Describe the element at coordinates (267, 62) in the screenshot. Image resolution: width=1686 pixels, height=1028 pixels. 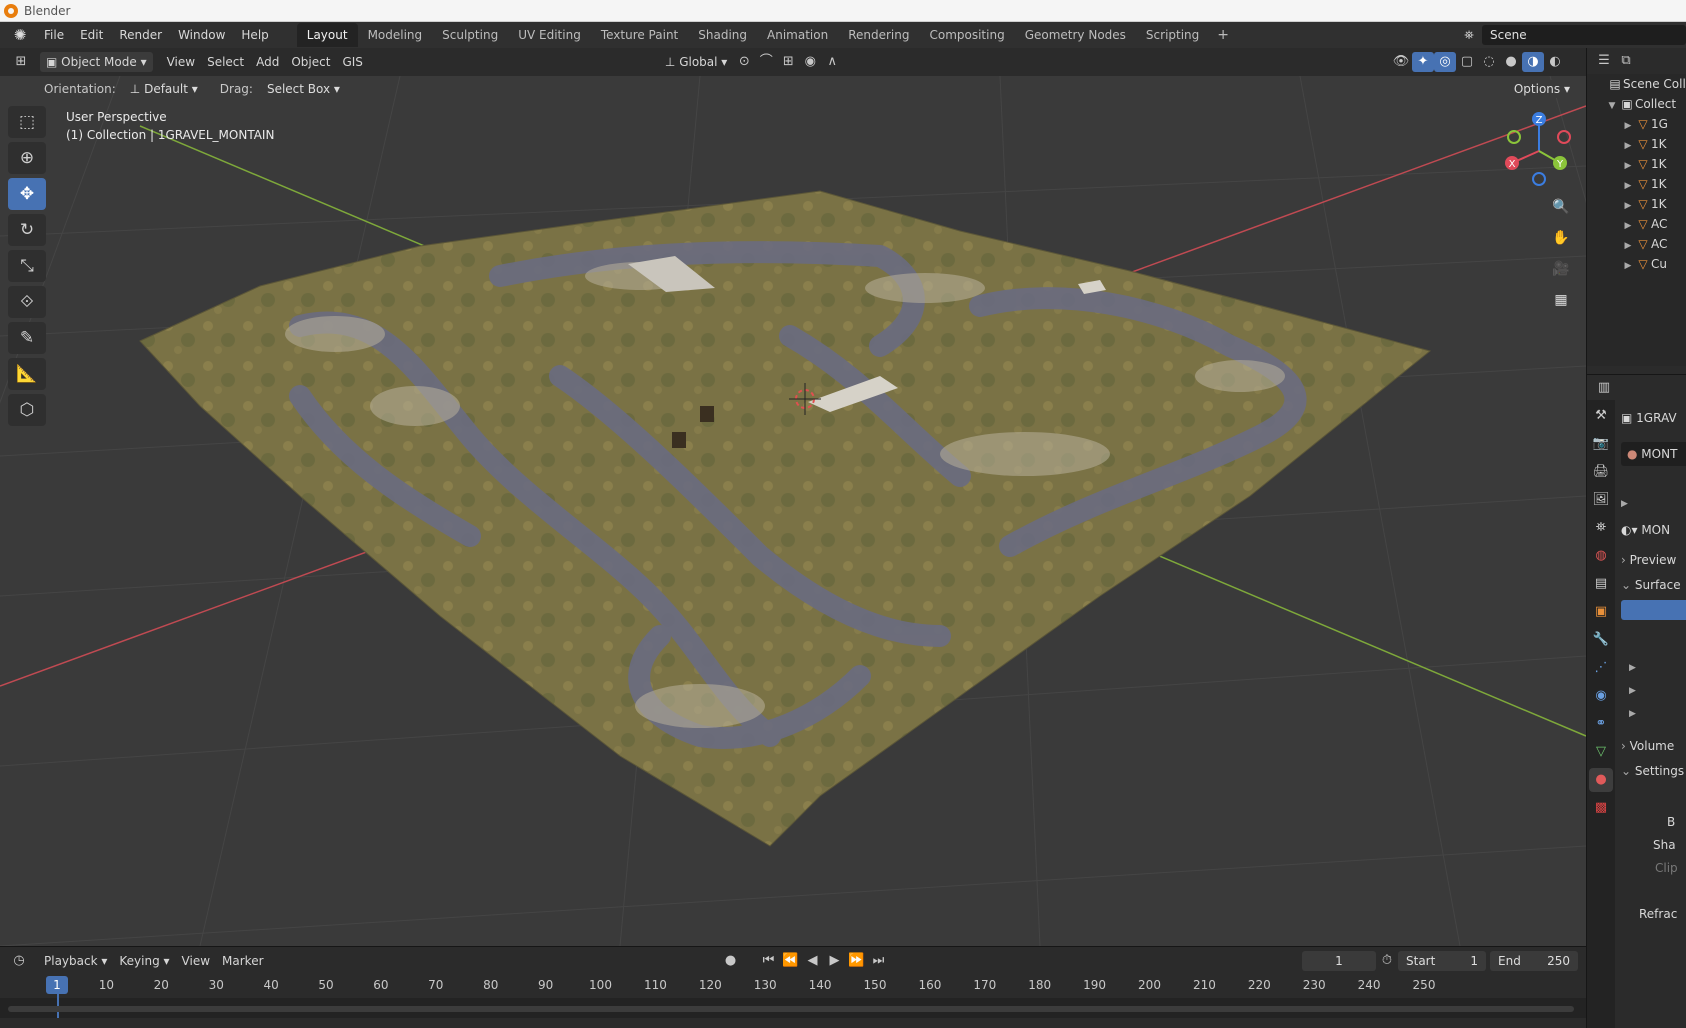
I see `menu-add: Add` at that location.